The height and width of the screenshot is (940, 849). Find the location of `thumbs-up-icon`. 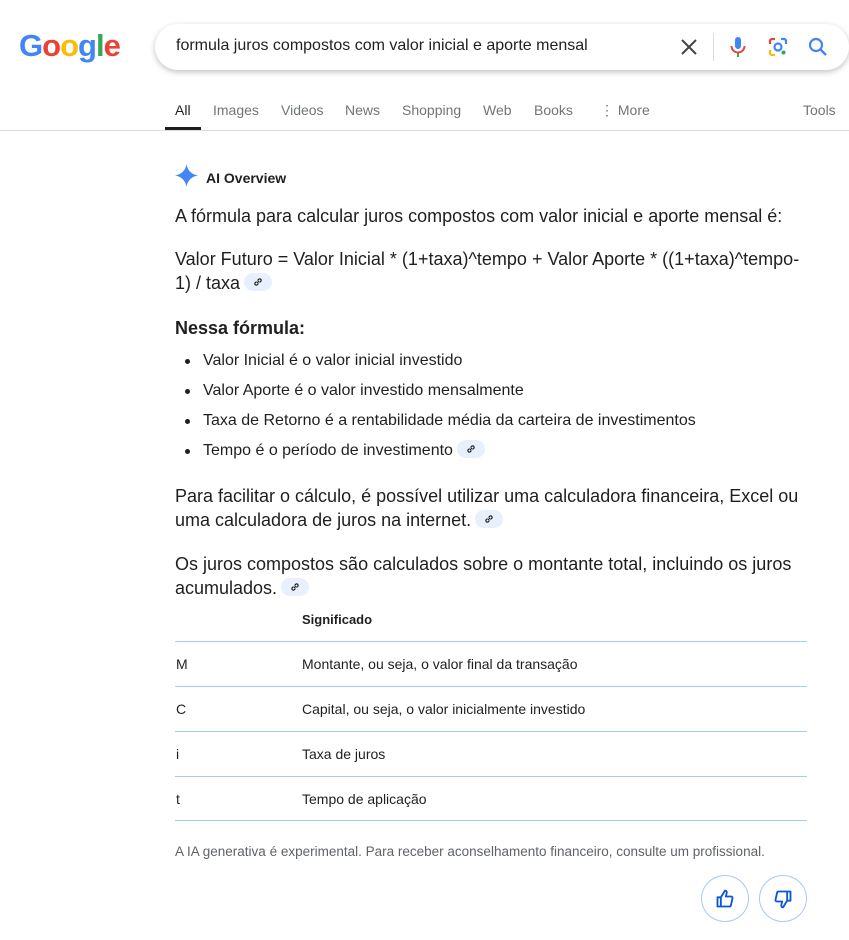

thumbs-up-icon is located at coordinates (725, 898).